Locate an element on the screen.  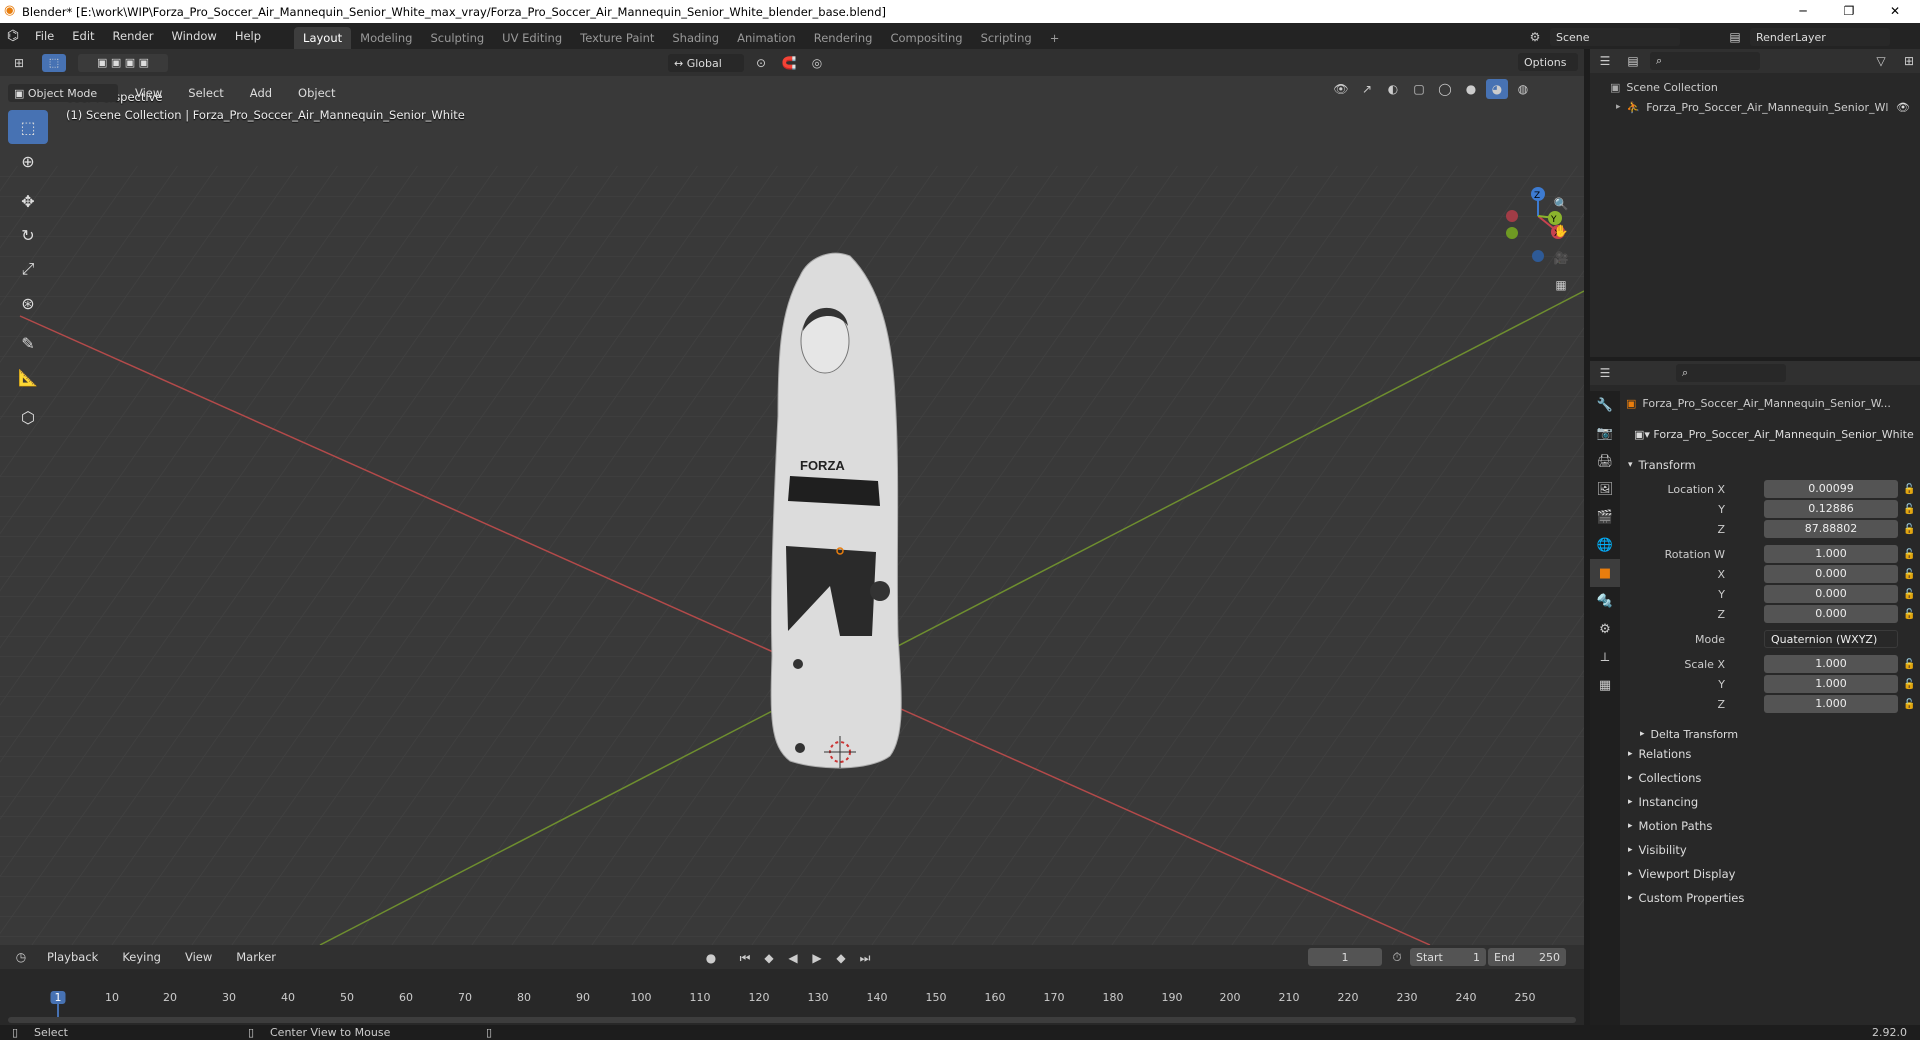
menu-file: File is located at coordinates (44, 36).